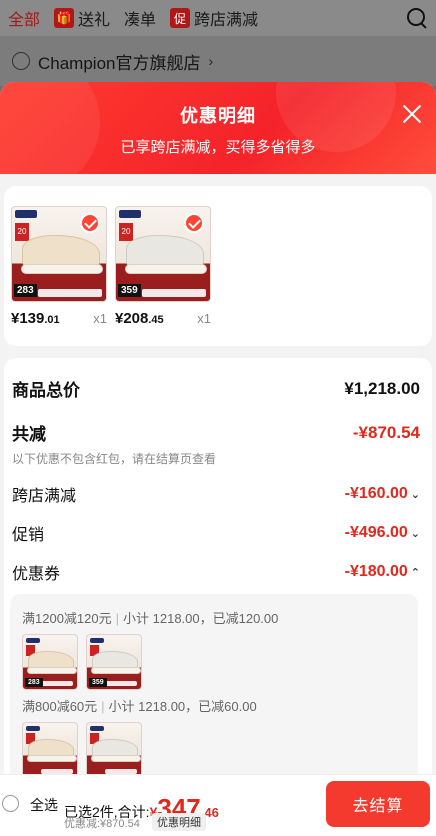 This screenshot has width=436, height=836. I want to click on product-price: ¥139.01, so click(35, 318).